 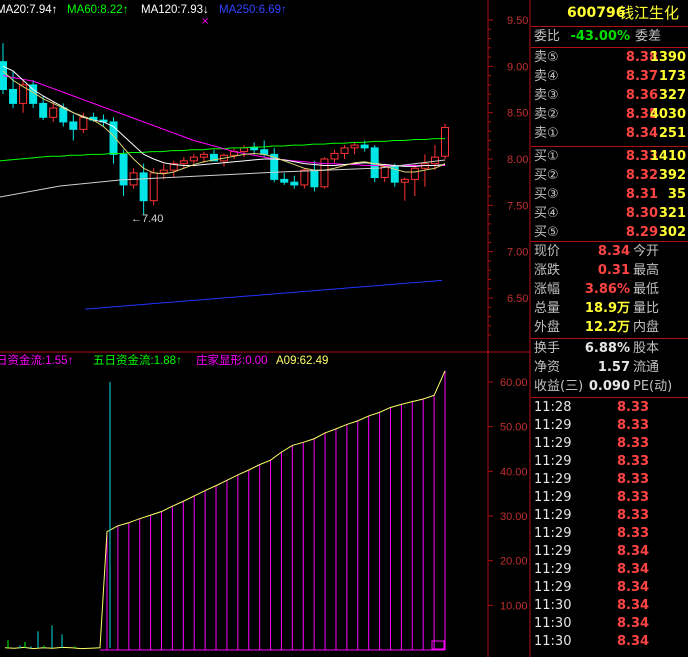 What do you see at coordinates (609, 408) in the screenshot?
I see `tick-row: 11:28 8.33` at bounding box center [609, 408].